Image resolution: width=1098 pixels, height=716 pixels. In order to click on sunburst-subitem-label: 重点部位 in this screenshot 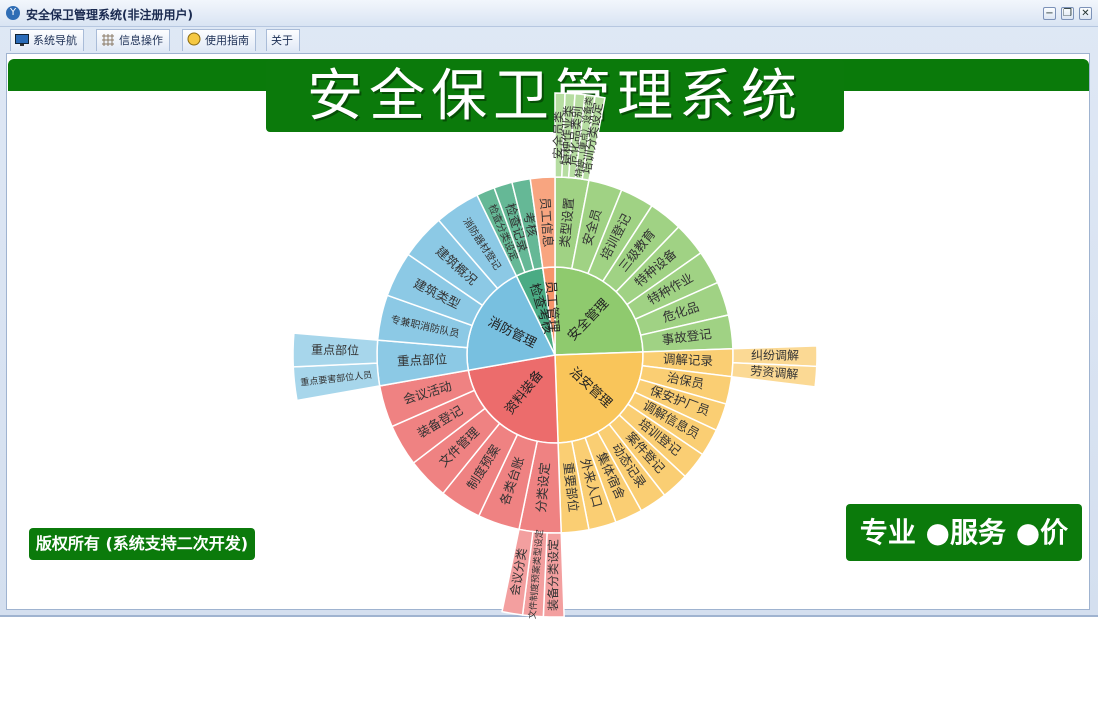, I will do `click(335, 350)`.